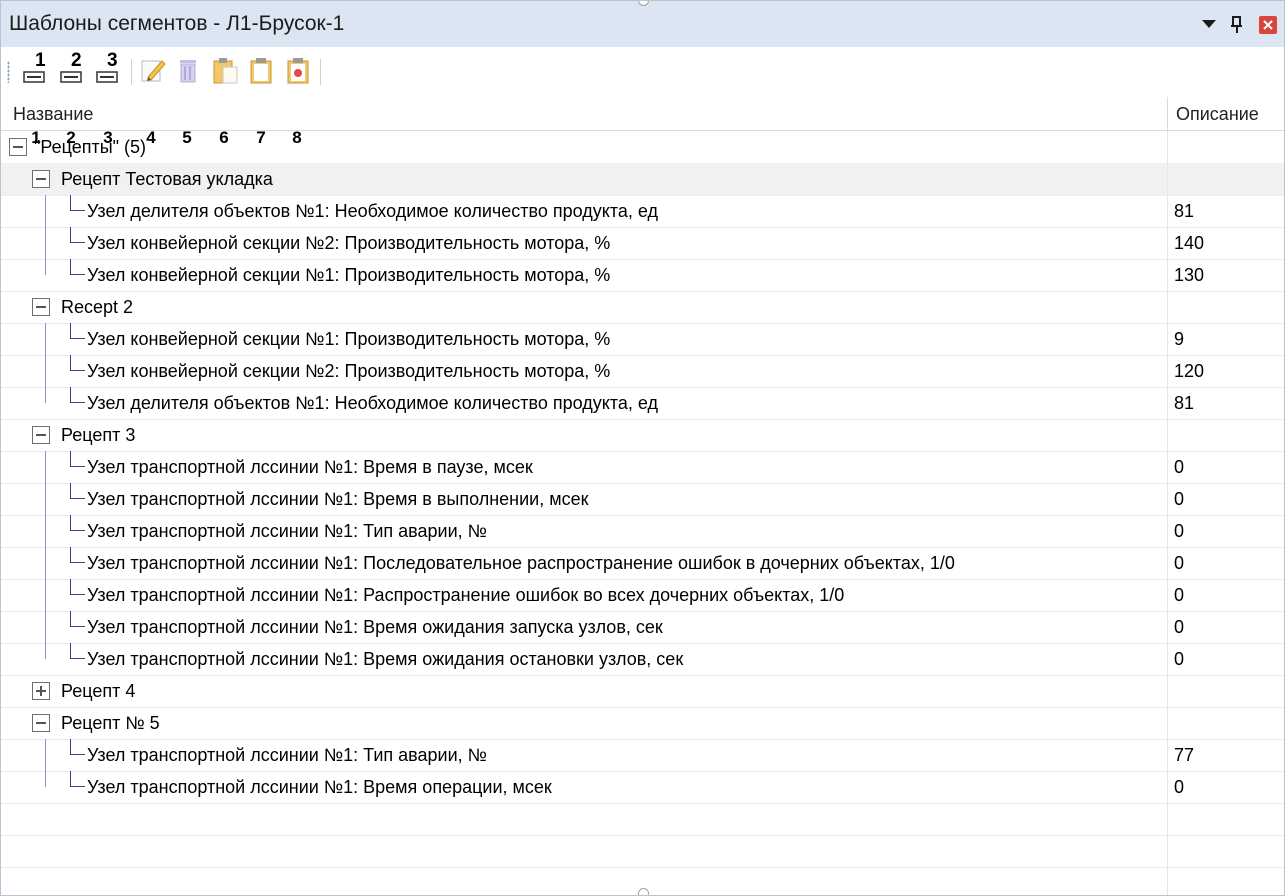  I want to click on resize-handle-bottom, so click(643, 891).